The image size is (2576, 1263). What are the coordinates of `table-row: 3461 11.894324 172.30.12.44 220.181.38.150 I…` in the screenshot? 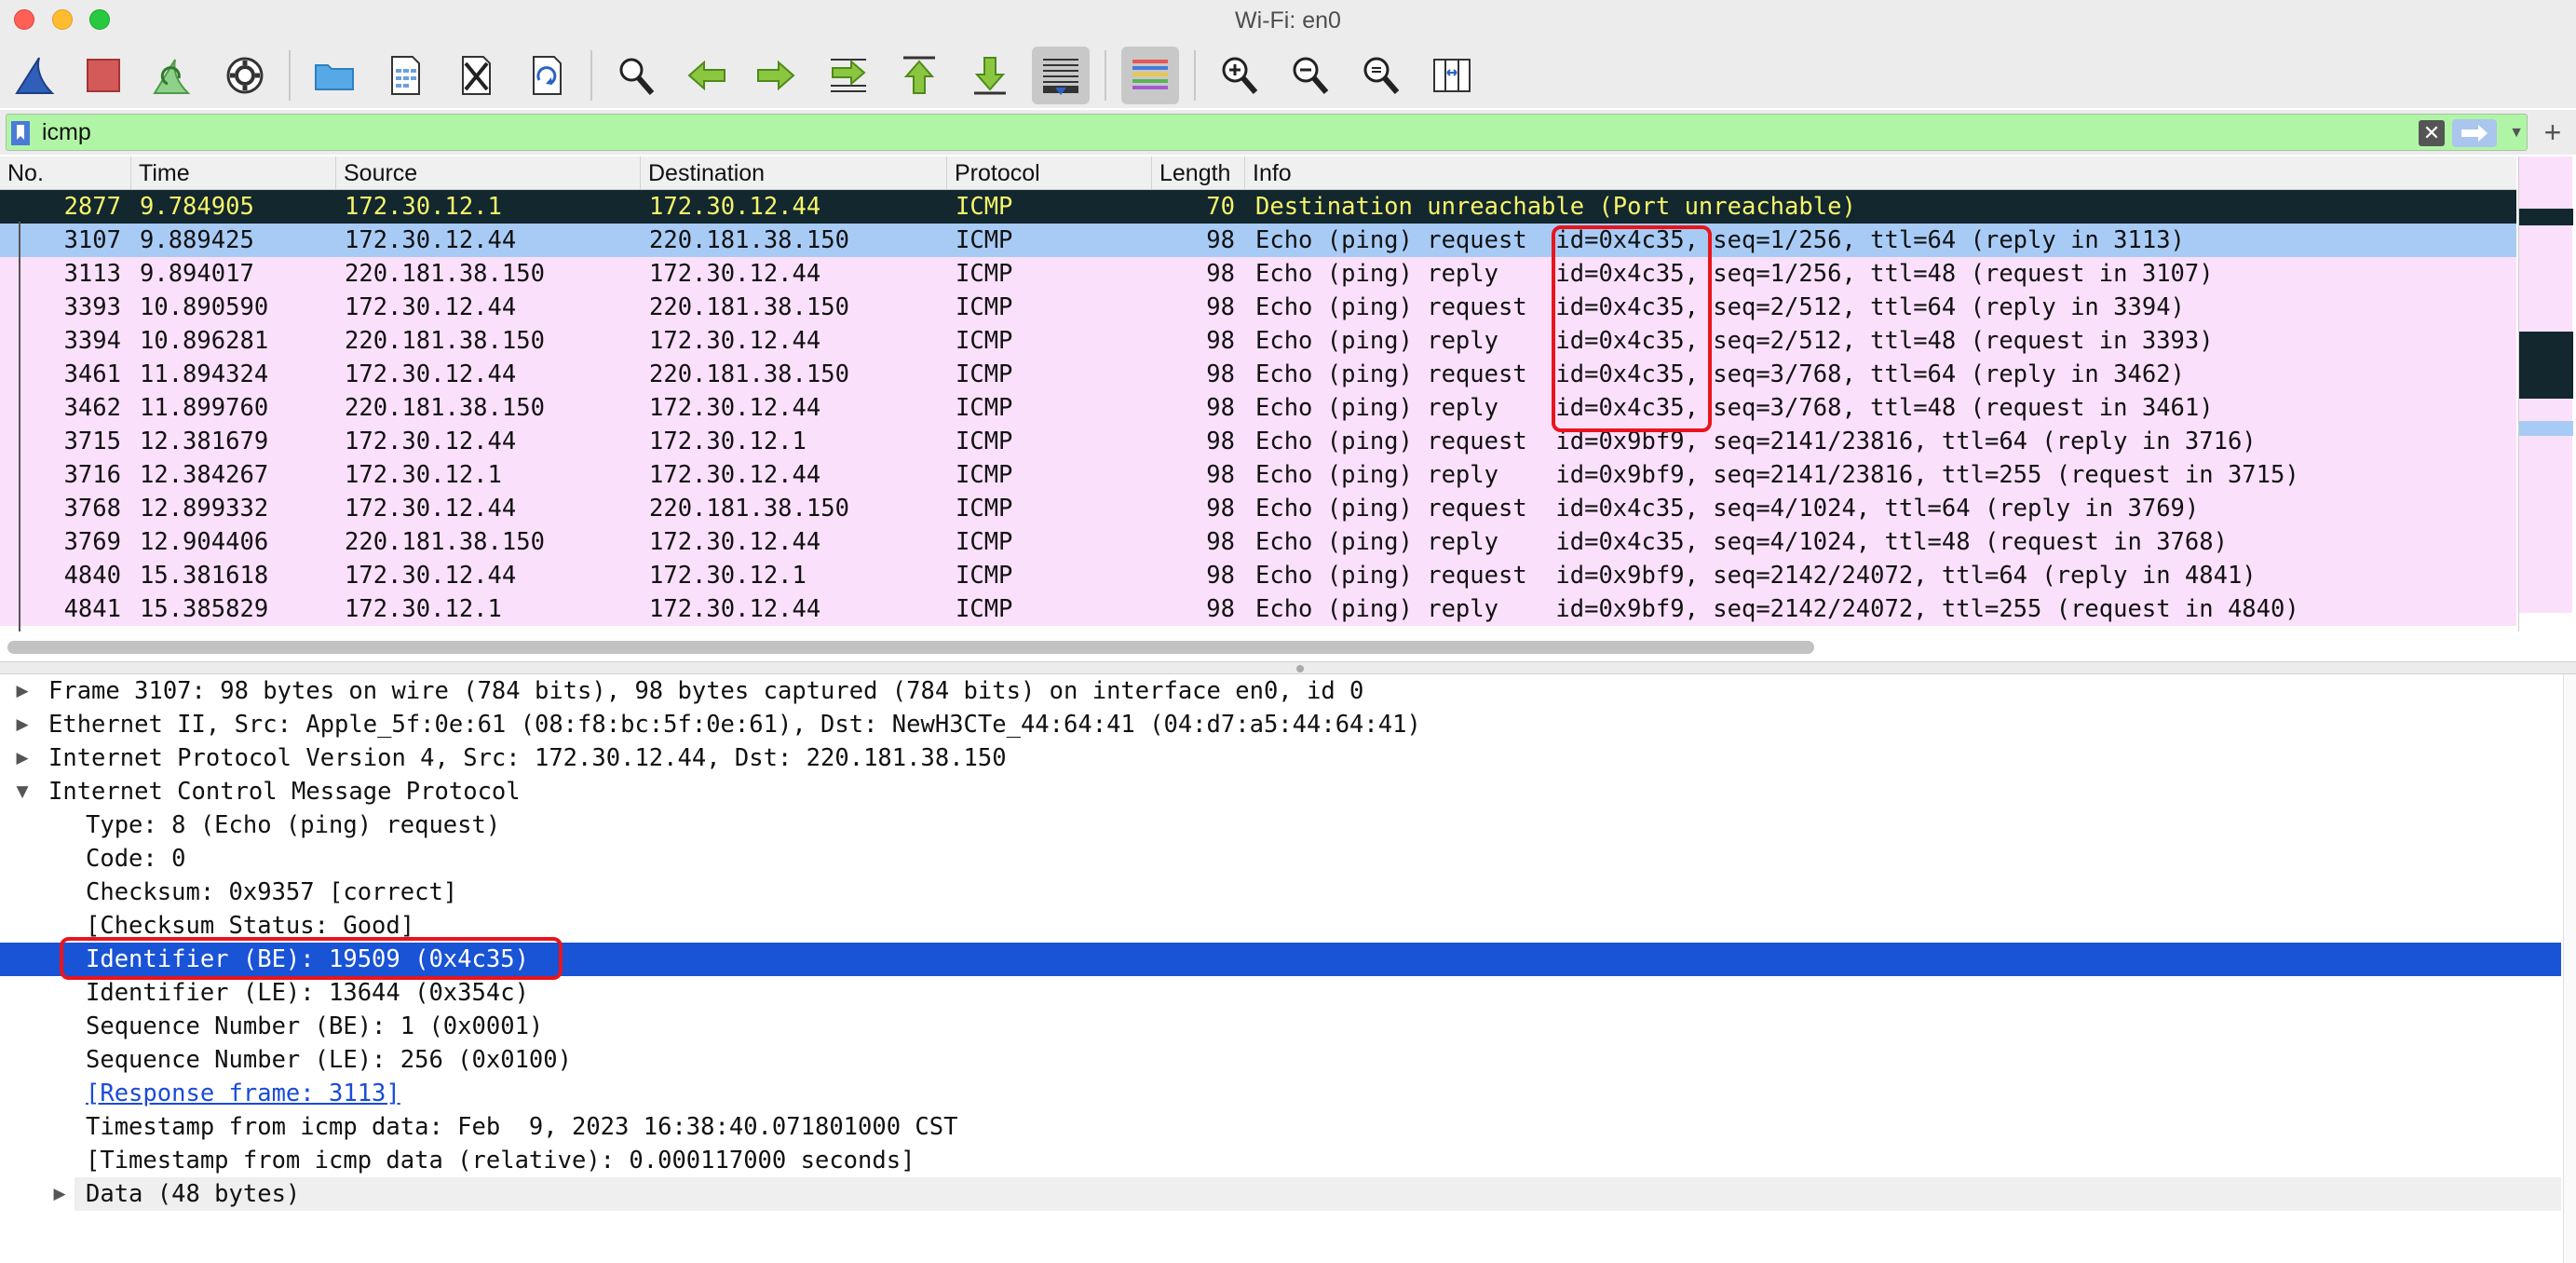 It's located at (1258, 374).